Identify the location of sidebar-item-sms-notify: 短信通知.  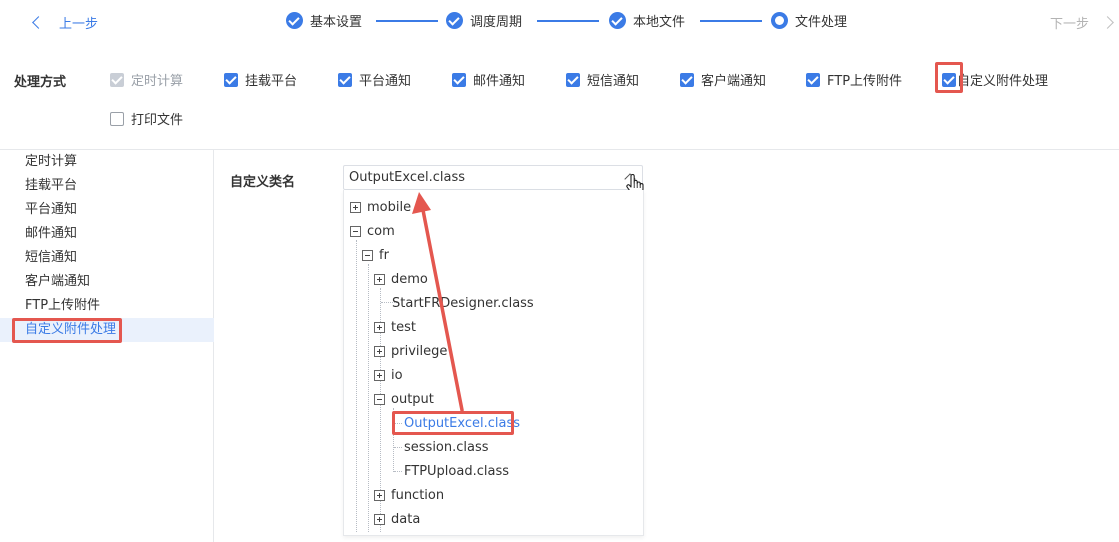
(107, 258).